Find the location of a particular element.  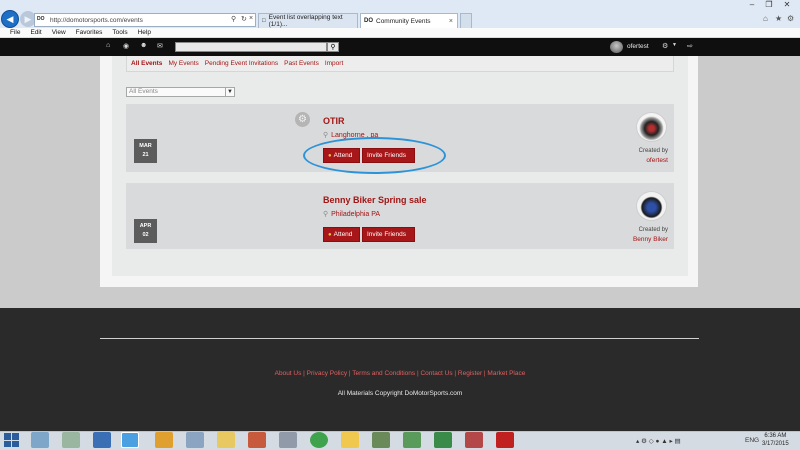

attend-label: Attend is located at coordinates (343, 234).